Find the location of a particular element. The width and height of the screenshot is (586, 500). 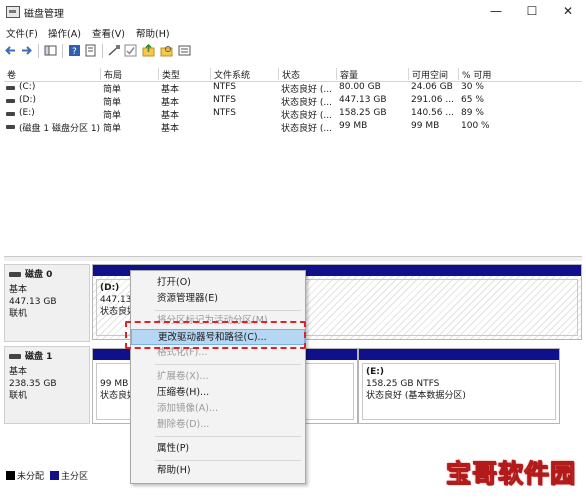

disk-1-type: 基本 is located at coordinates (18, 372).